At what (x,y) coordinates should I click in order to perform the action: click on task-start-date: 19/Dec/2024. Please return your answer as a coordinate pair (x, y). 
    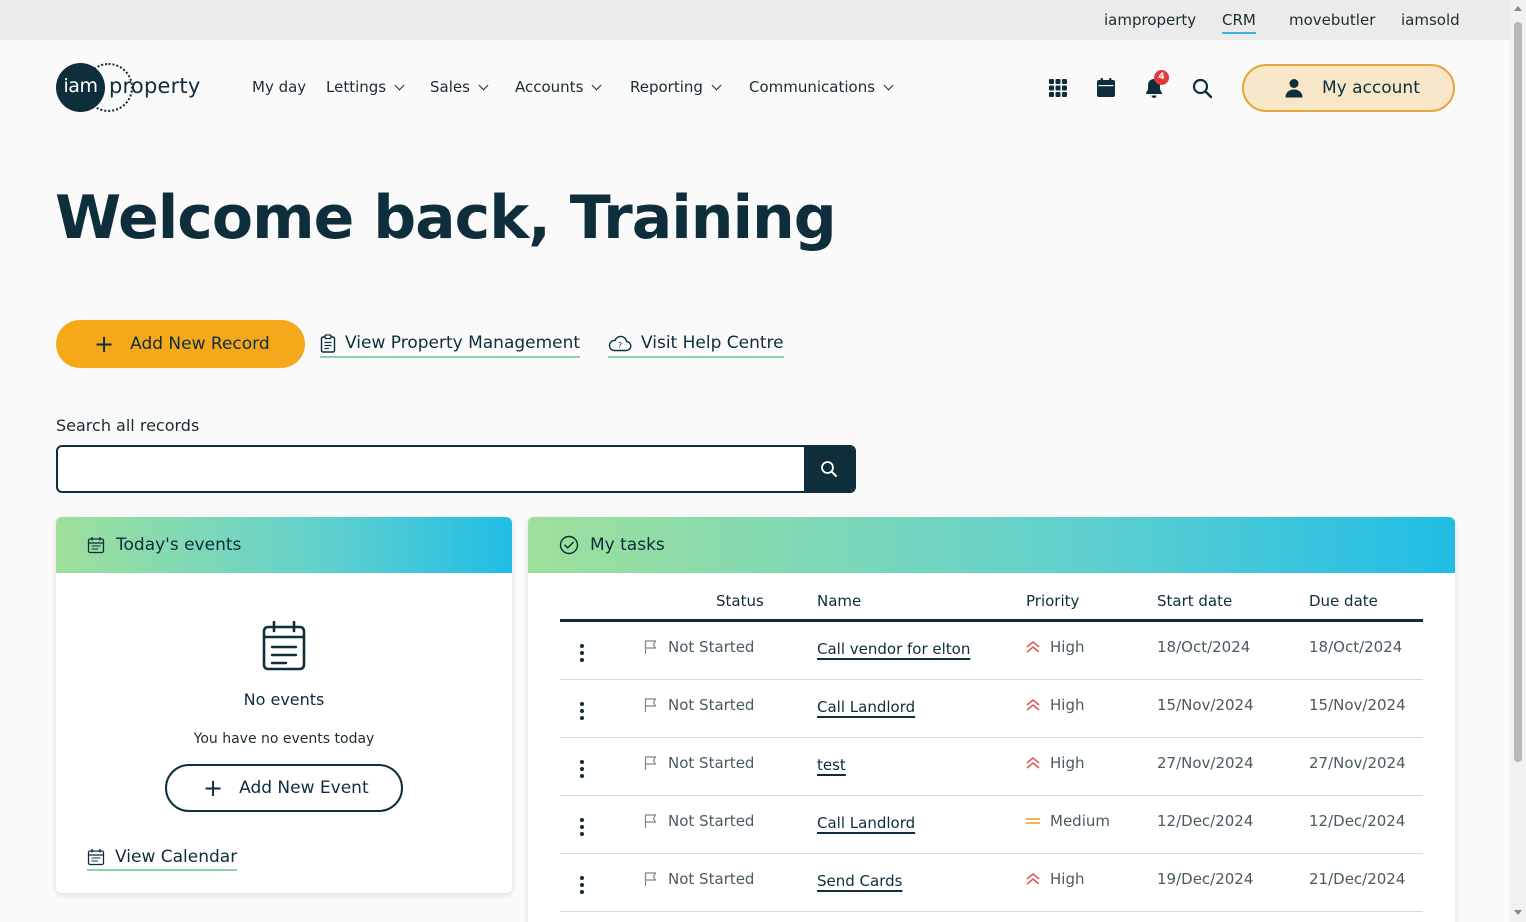
    Looking at the image, I should click on (1205, 879).